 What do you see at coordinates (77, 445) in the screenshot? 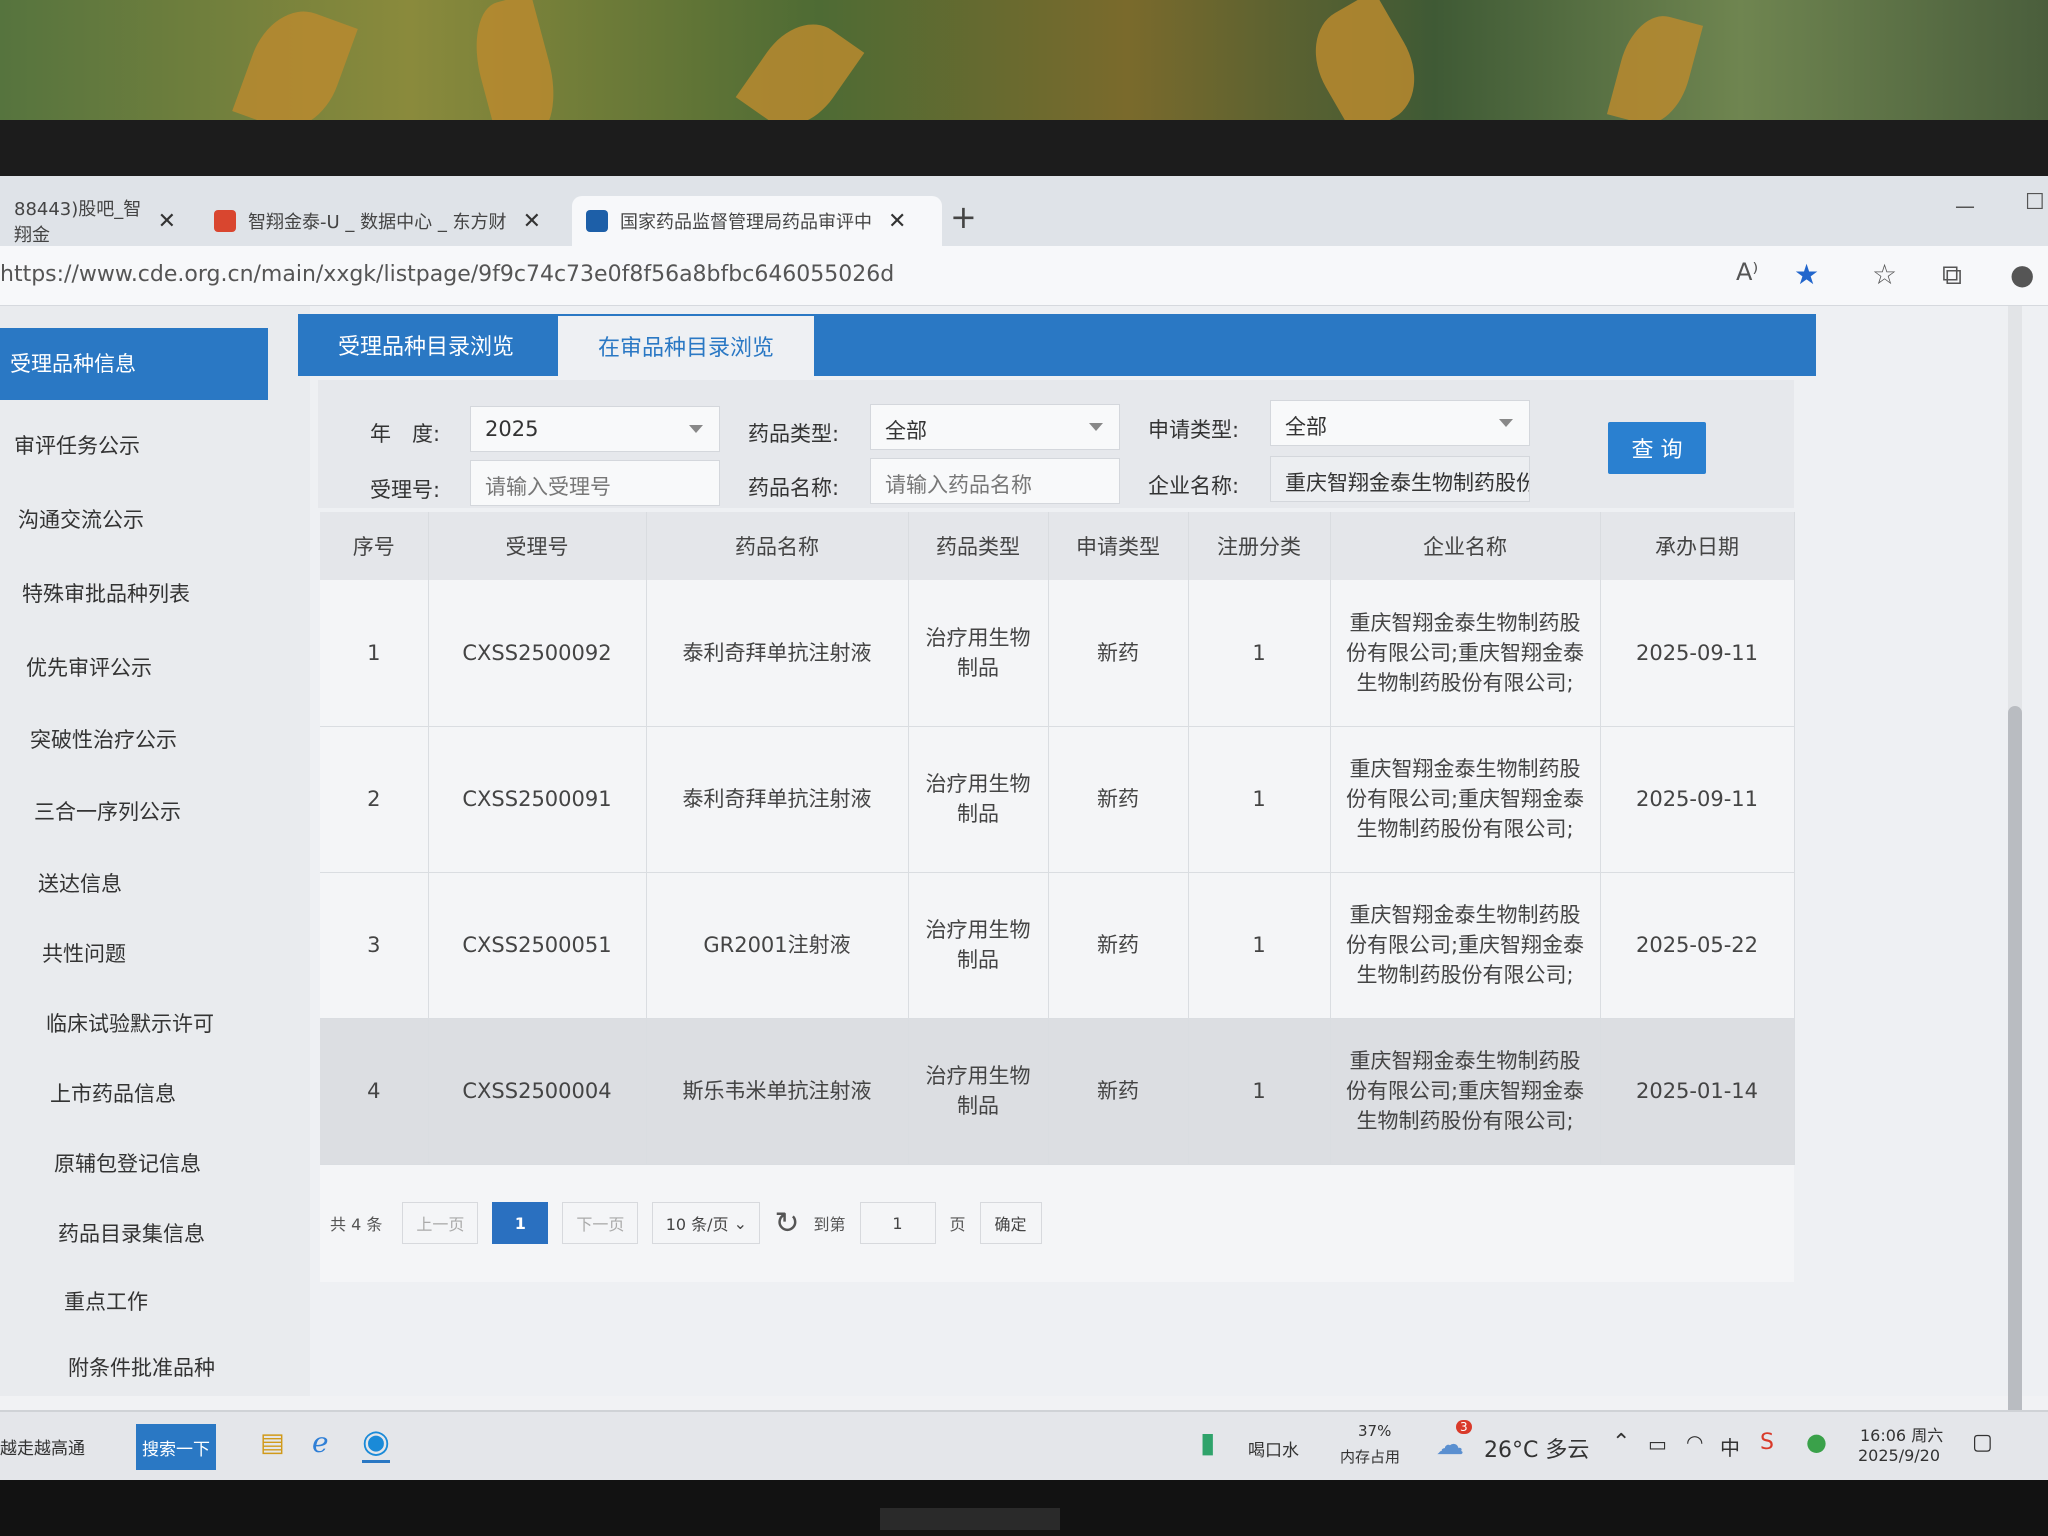
I see `sidebar-item: 审评任务公示` at bounding box center [77, 445].